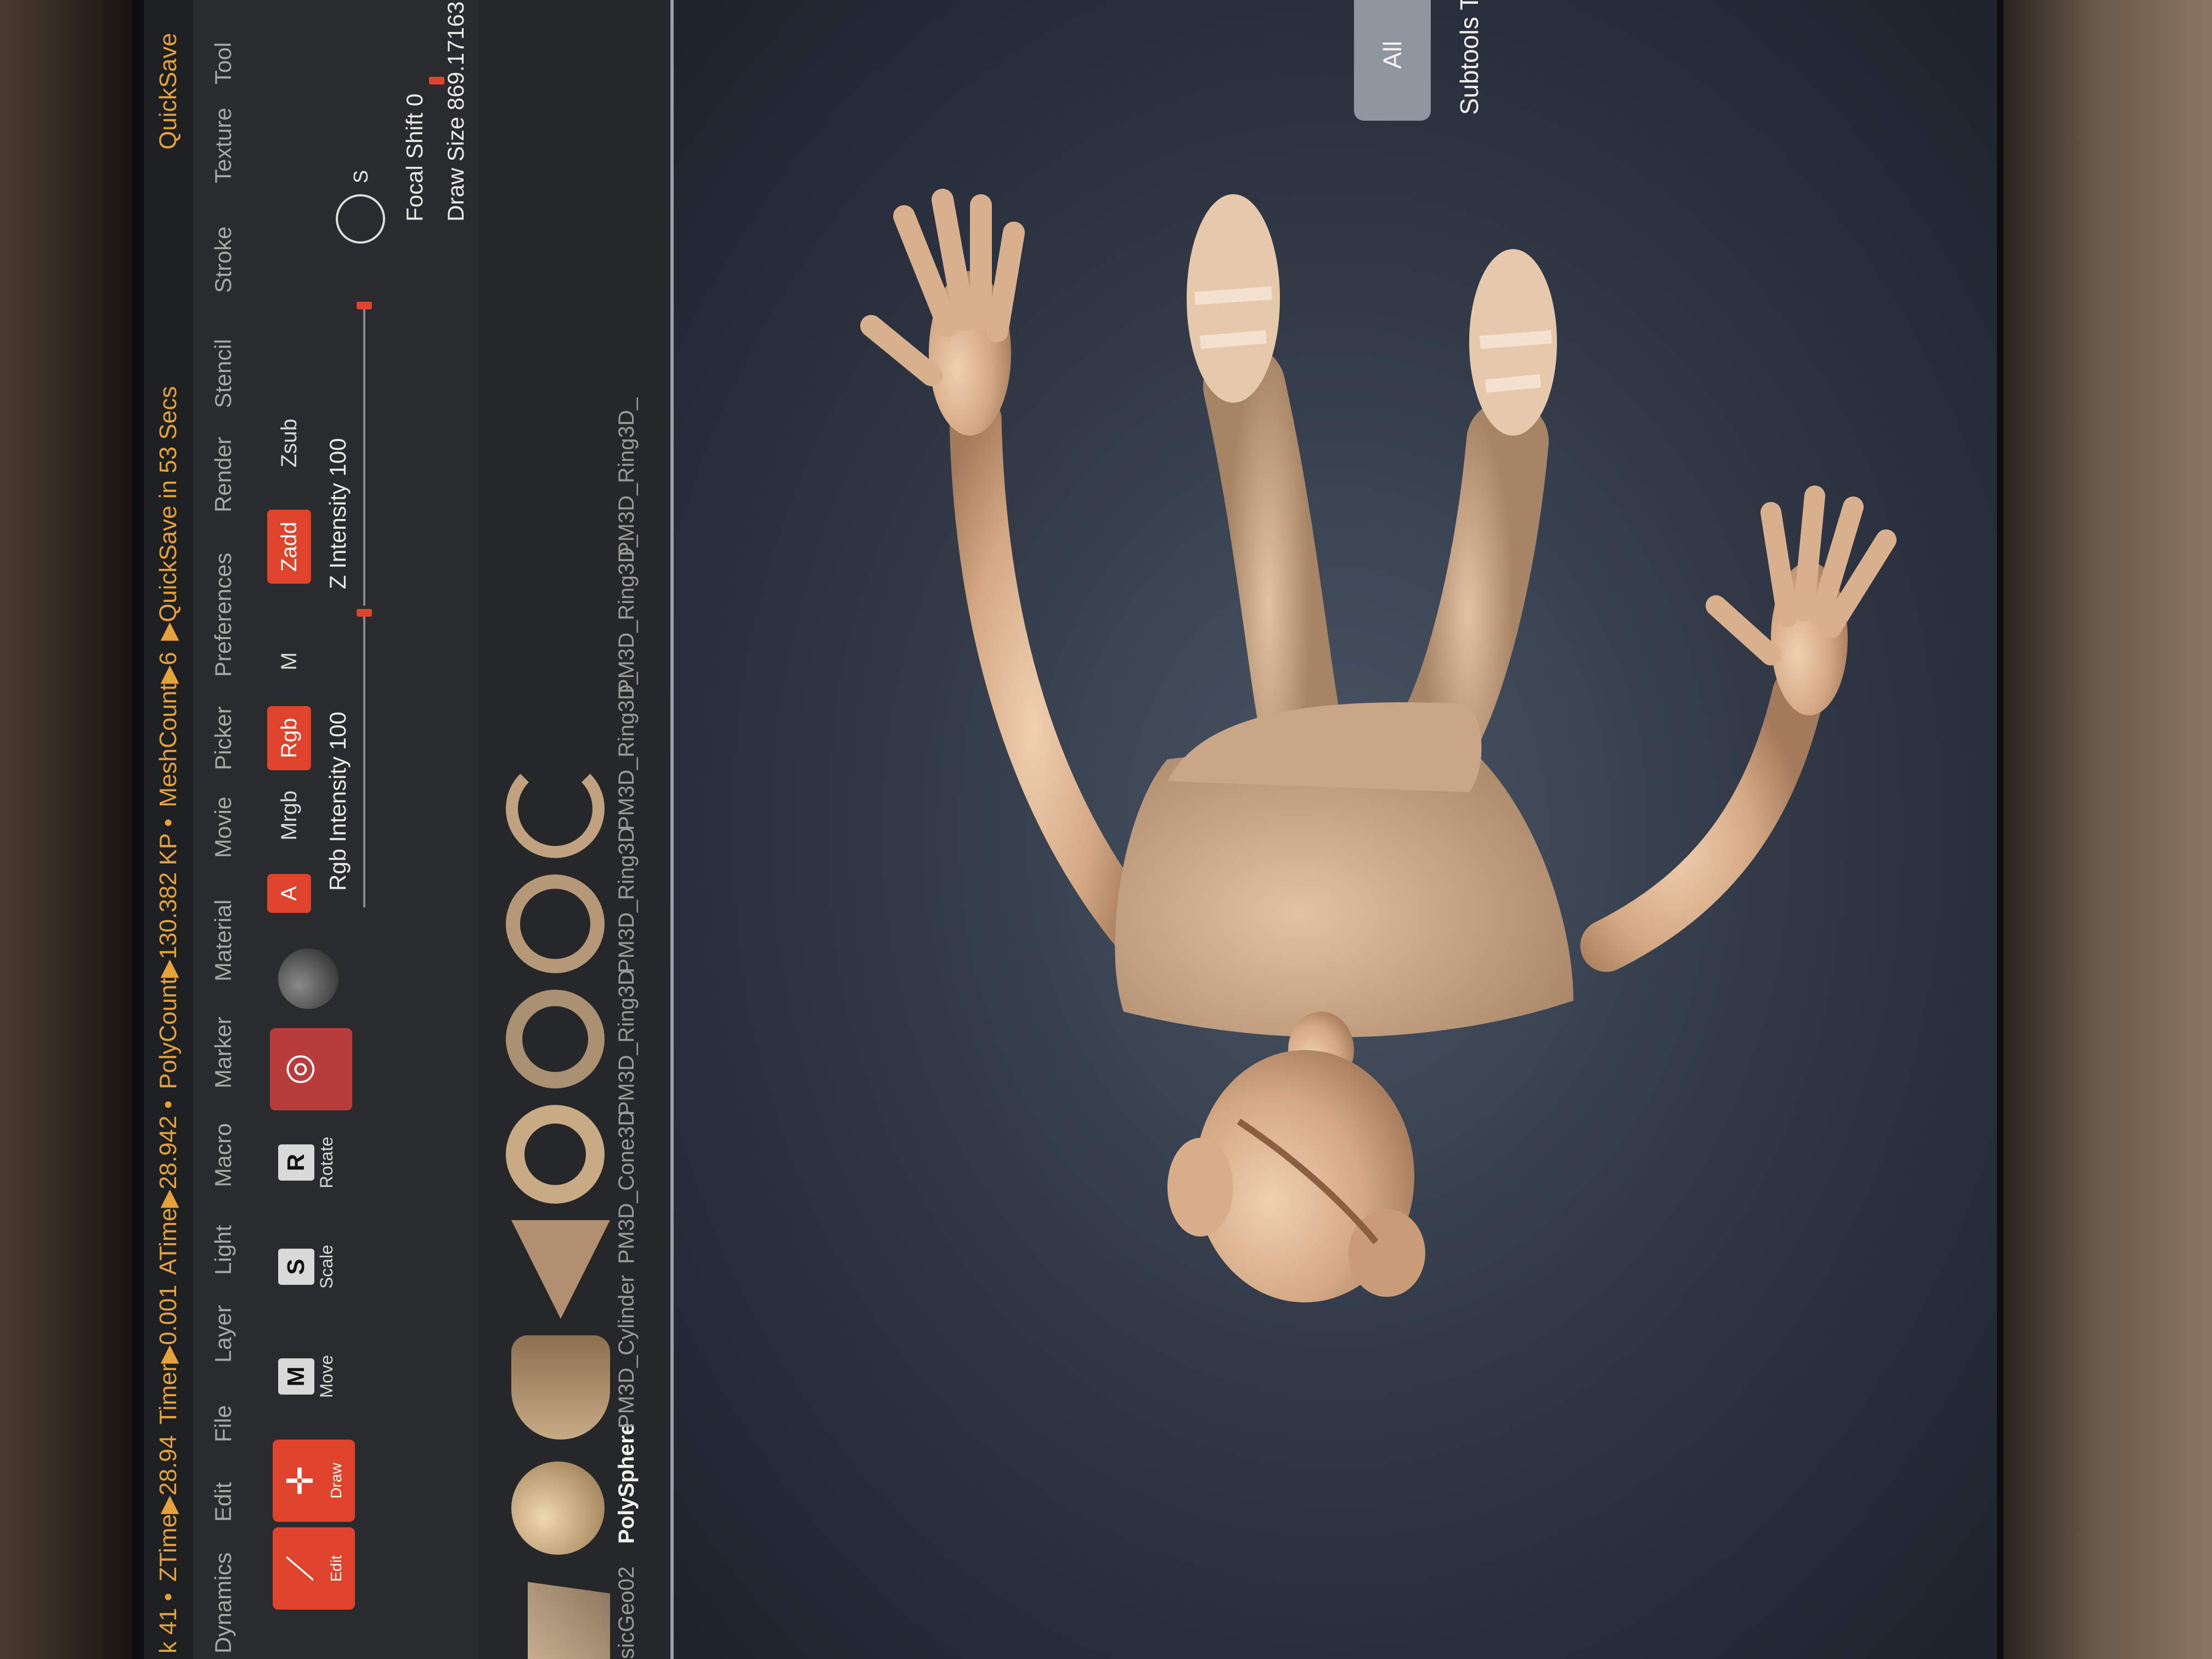 This screenshot has height=1659, width=2212. Describe the element at coordinates (1418, 60) in the screenshot. I see `all-subtools-button: All Subtools T` at that location.